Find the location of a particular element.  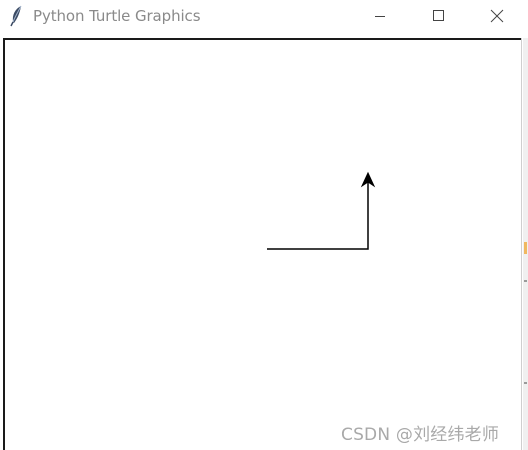

watermark: CSDN @刘经纬老师 is located at coordinates (420, 435).